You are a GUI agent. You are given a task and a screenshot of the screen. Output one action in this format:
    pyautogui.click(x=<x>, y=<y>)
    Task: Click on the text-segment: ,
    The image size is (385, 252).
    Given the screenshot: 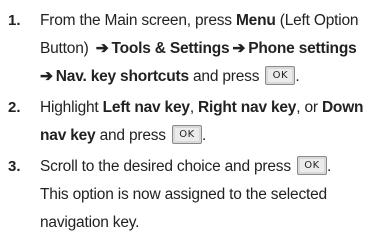 What is the action you would take?
    pyautogui.click(x=194, y=107)
    